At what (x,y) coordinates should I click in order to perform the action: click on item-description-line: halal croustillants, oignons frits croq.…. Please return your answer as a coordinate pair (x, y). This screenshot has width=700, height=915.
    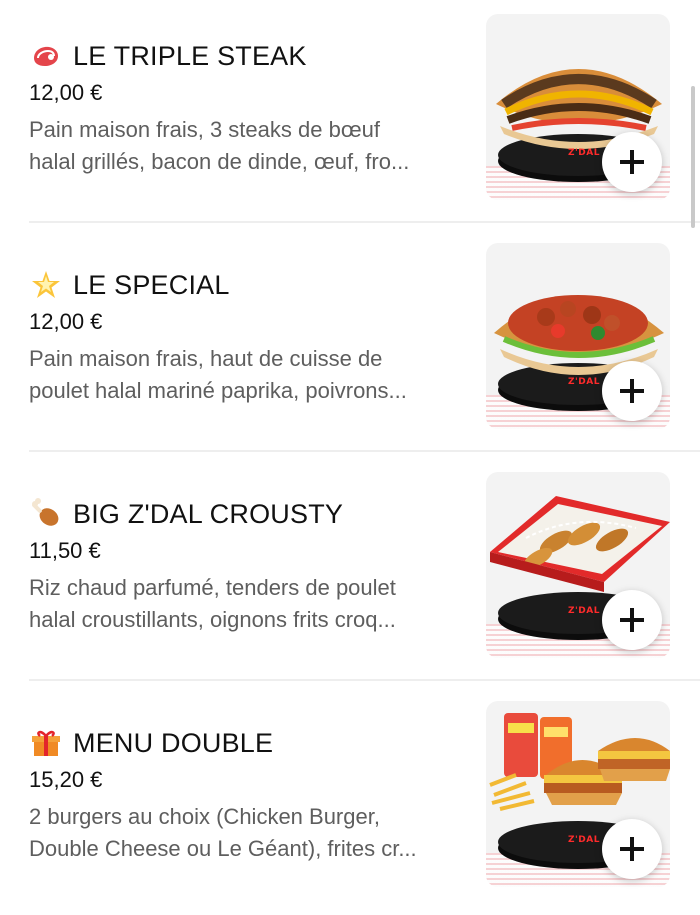
    Looking at the image, I should click on (212, 619).